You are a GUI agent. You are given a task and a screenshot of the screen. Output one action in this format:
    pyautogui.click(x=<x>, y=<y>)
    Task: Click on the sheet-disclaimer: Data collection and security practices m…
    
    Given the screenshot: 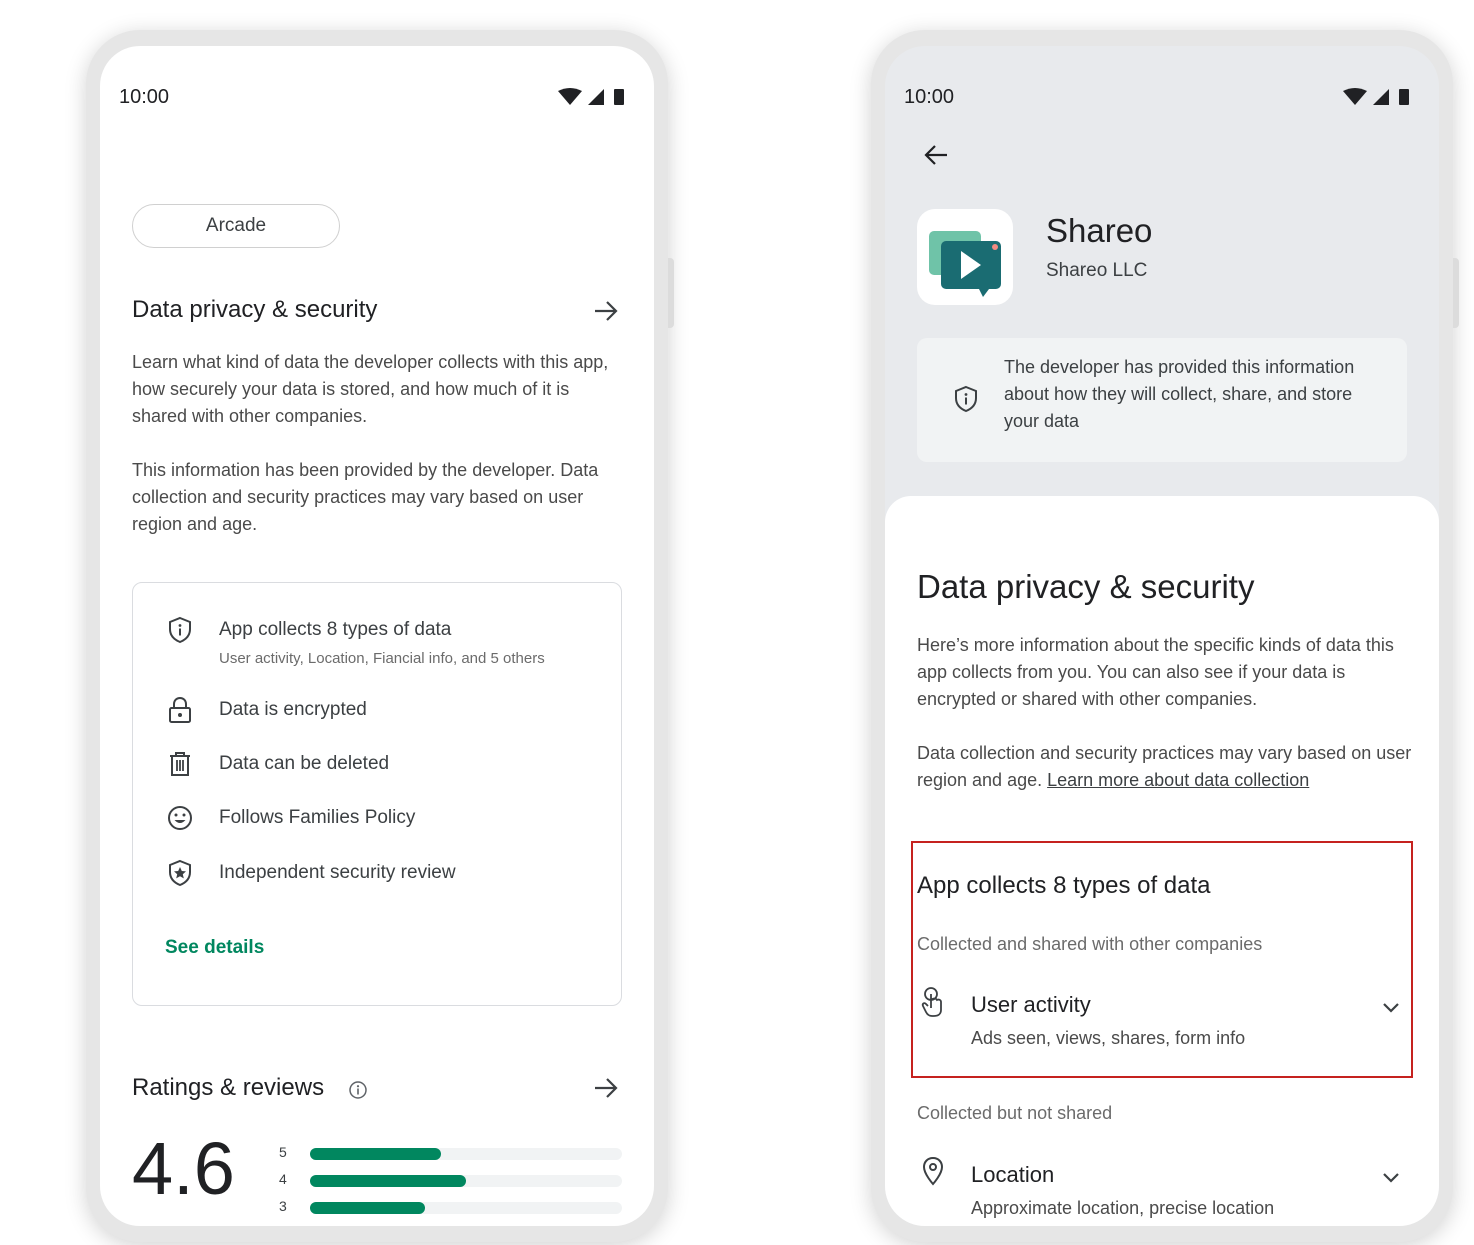 What is the action you would take?
    pyautogui.click(x=1167, y=767)
    